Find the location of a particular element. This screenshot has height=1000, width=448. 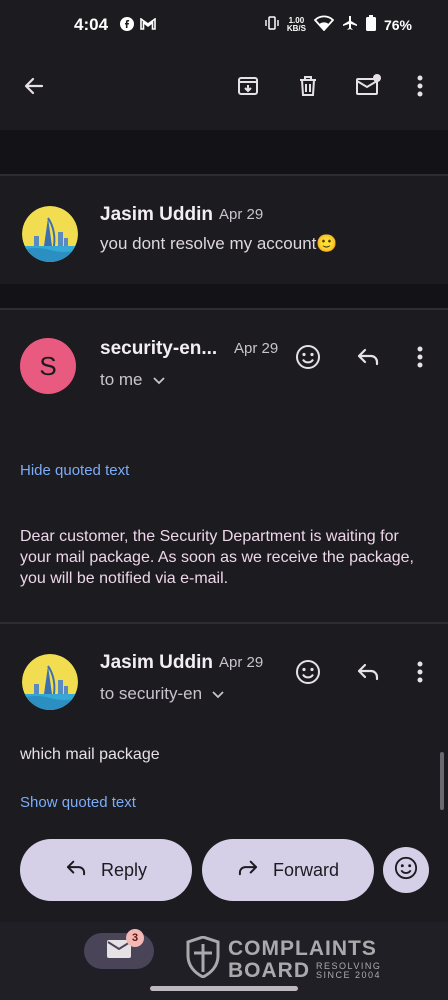

status-time: 4:04 is located at coordinates (91, 24).